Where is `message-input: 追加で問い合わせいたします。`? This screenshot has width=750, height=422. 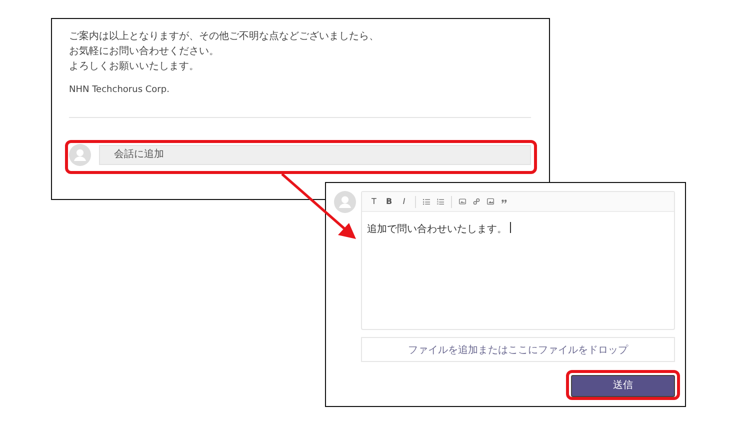
message-input: 追加で問い合わせいたします。 is located at coordinates (518, 270).